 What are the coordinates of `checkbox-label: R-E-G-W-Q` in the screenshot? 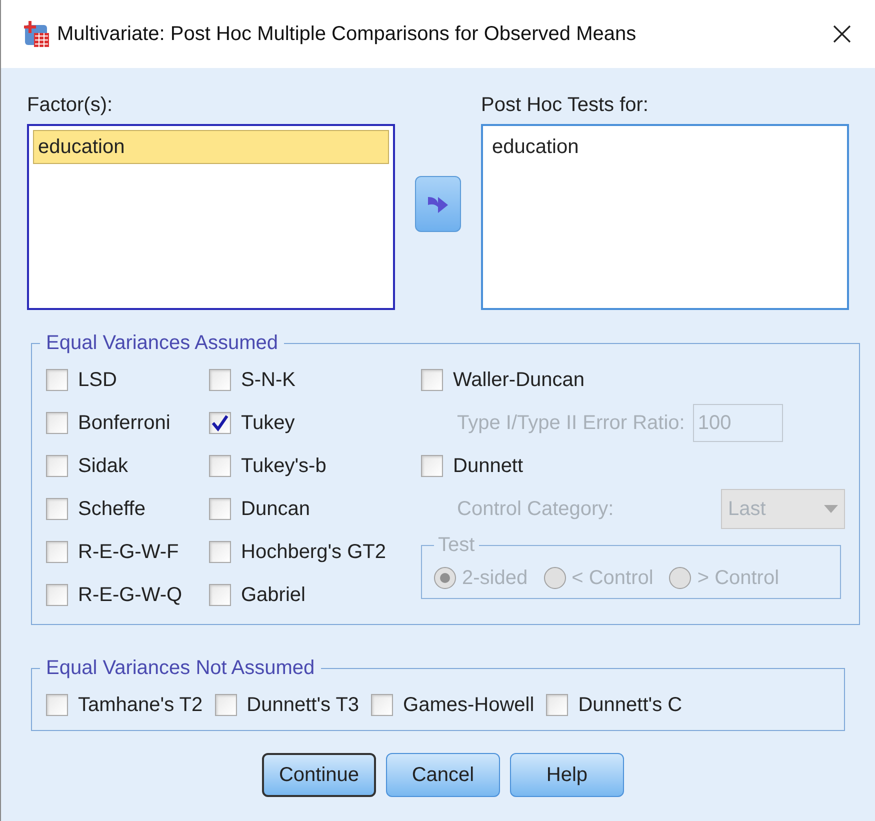 It's located at (130, 595).